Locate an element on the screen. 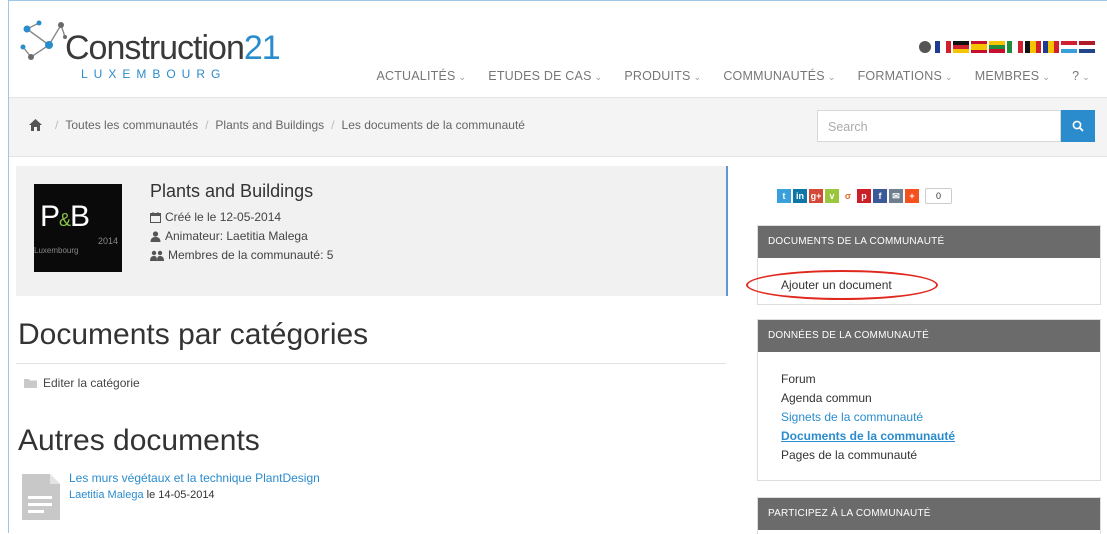 This screenshot has height=534, width=1107. pinterest-icon: p is located at coordinates (864, 196).